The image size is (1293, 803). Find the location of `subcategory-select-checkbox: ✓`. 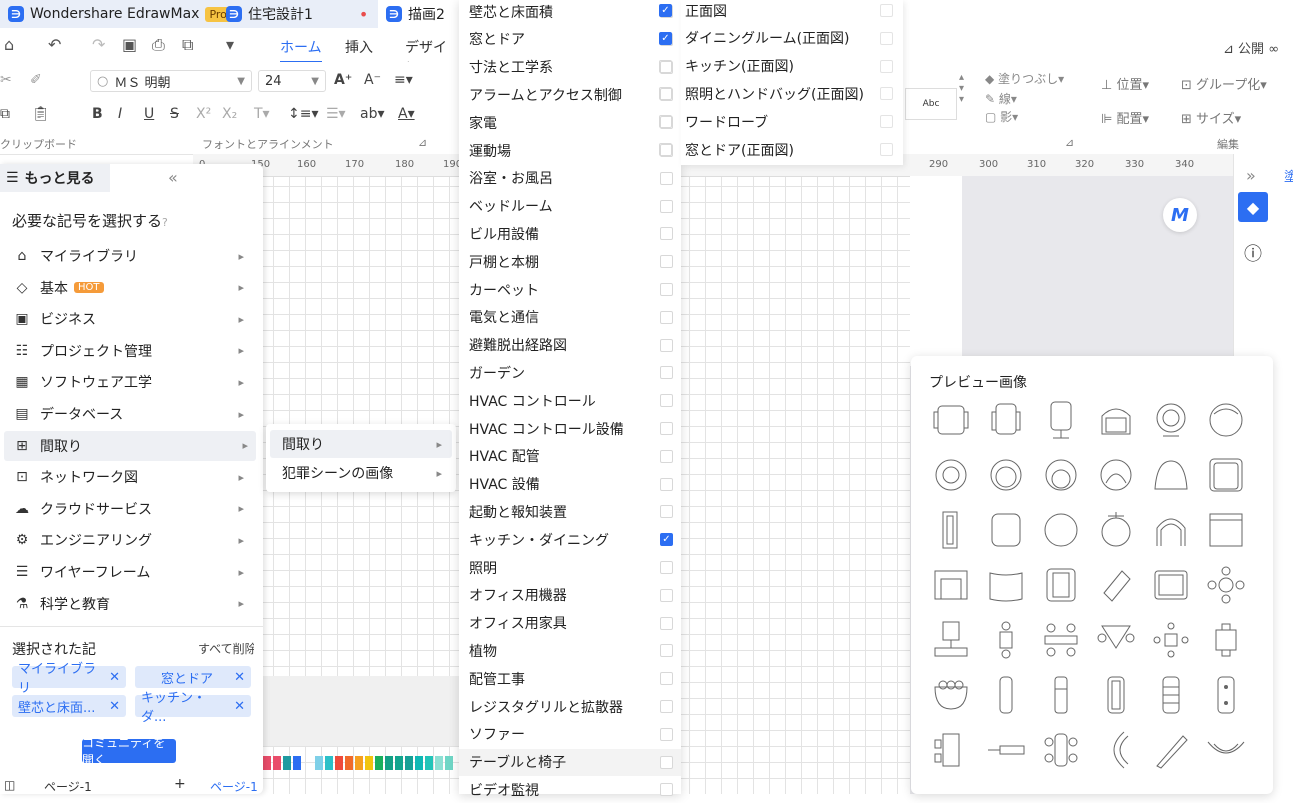

subcategory-select-checkbox: ✓ is located at coordinates (665, 38).